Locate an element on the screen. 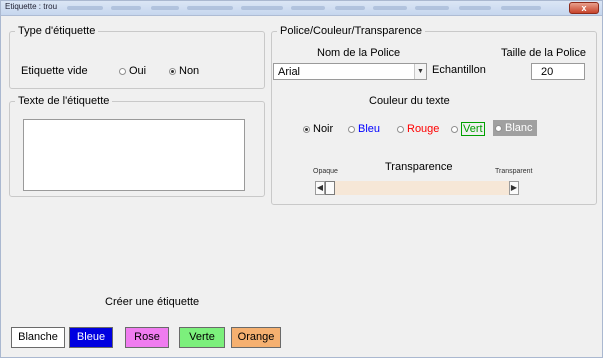 Image resolution: width=603 pixels, height=358 pixels. opaque-label: Opaque is located at coordinates (325, 171).